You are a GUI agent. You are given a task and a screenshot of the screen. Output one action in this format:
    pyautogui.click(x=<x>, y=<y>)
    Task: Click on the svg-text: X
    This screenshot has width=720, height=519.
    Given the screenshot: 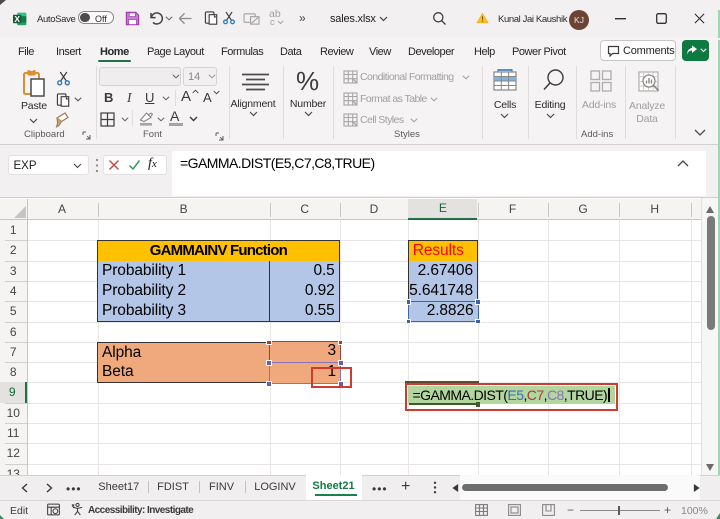 What is the action you would take?
    pyautogui.click(x=17, y=19)
    